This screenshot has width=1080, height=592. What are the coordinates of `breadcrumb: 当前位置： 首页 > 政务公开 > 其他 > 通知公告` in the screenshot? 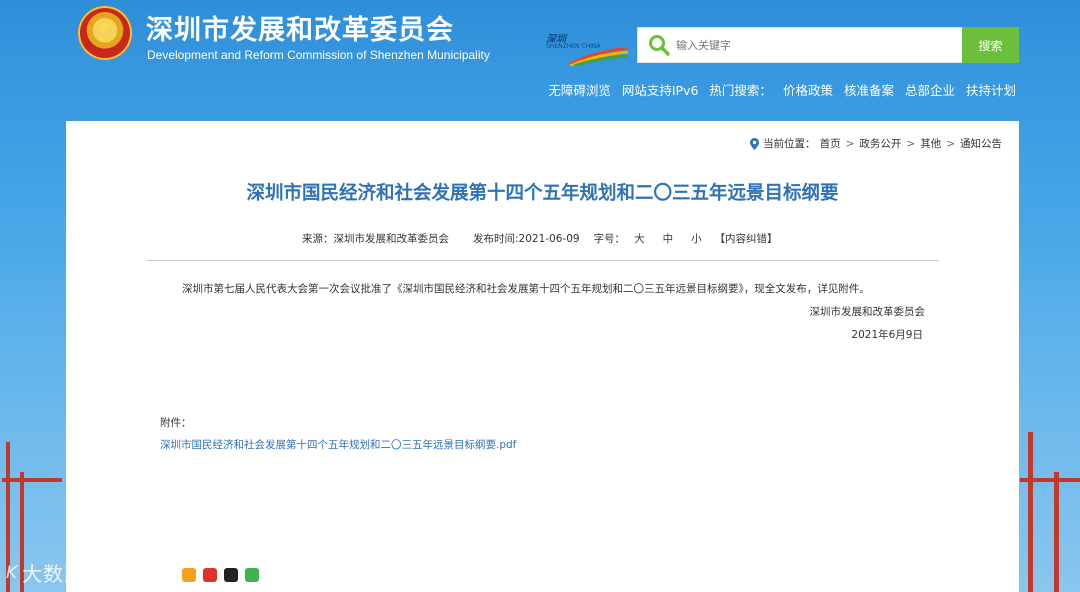 It's located at (876, 143).